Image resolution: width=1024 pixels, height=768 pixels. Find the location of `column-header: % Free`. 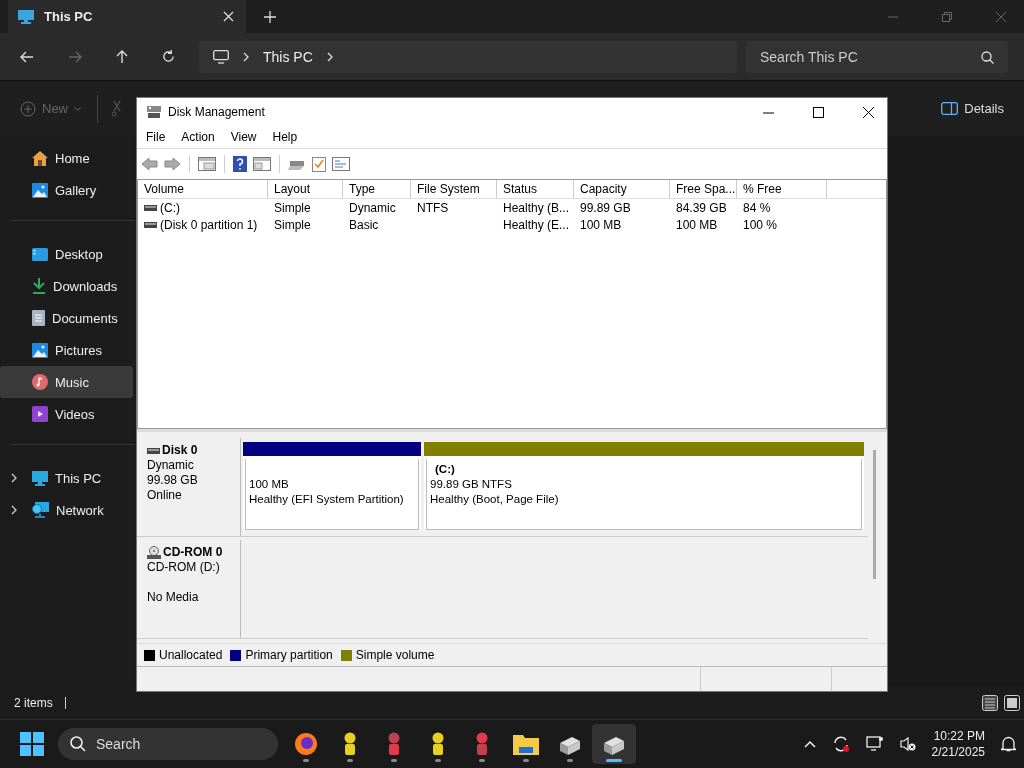

column-header: % Free is located at coordinates (782, 189).